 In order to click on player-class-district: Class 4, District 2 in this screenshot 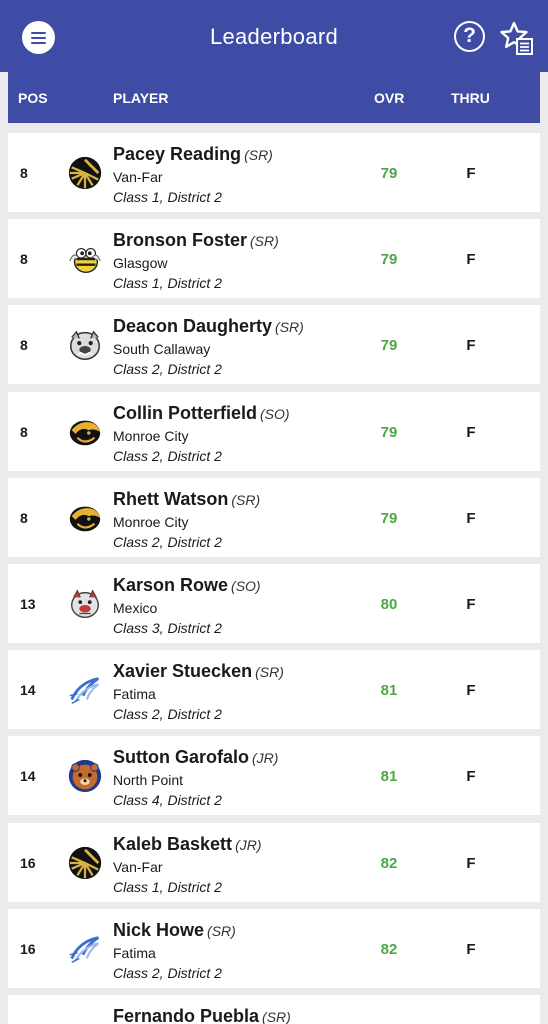, I will do `click(167, 800)`.